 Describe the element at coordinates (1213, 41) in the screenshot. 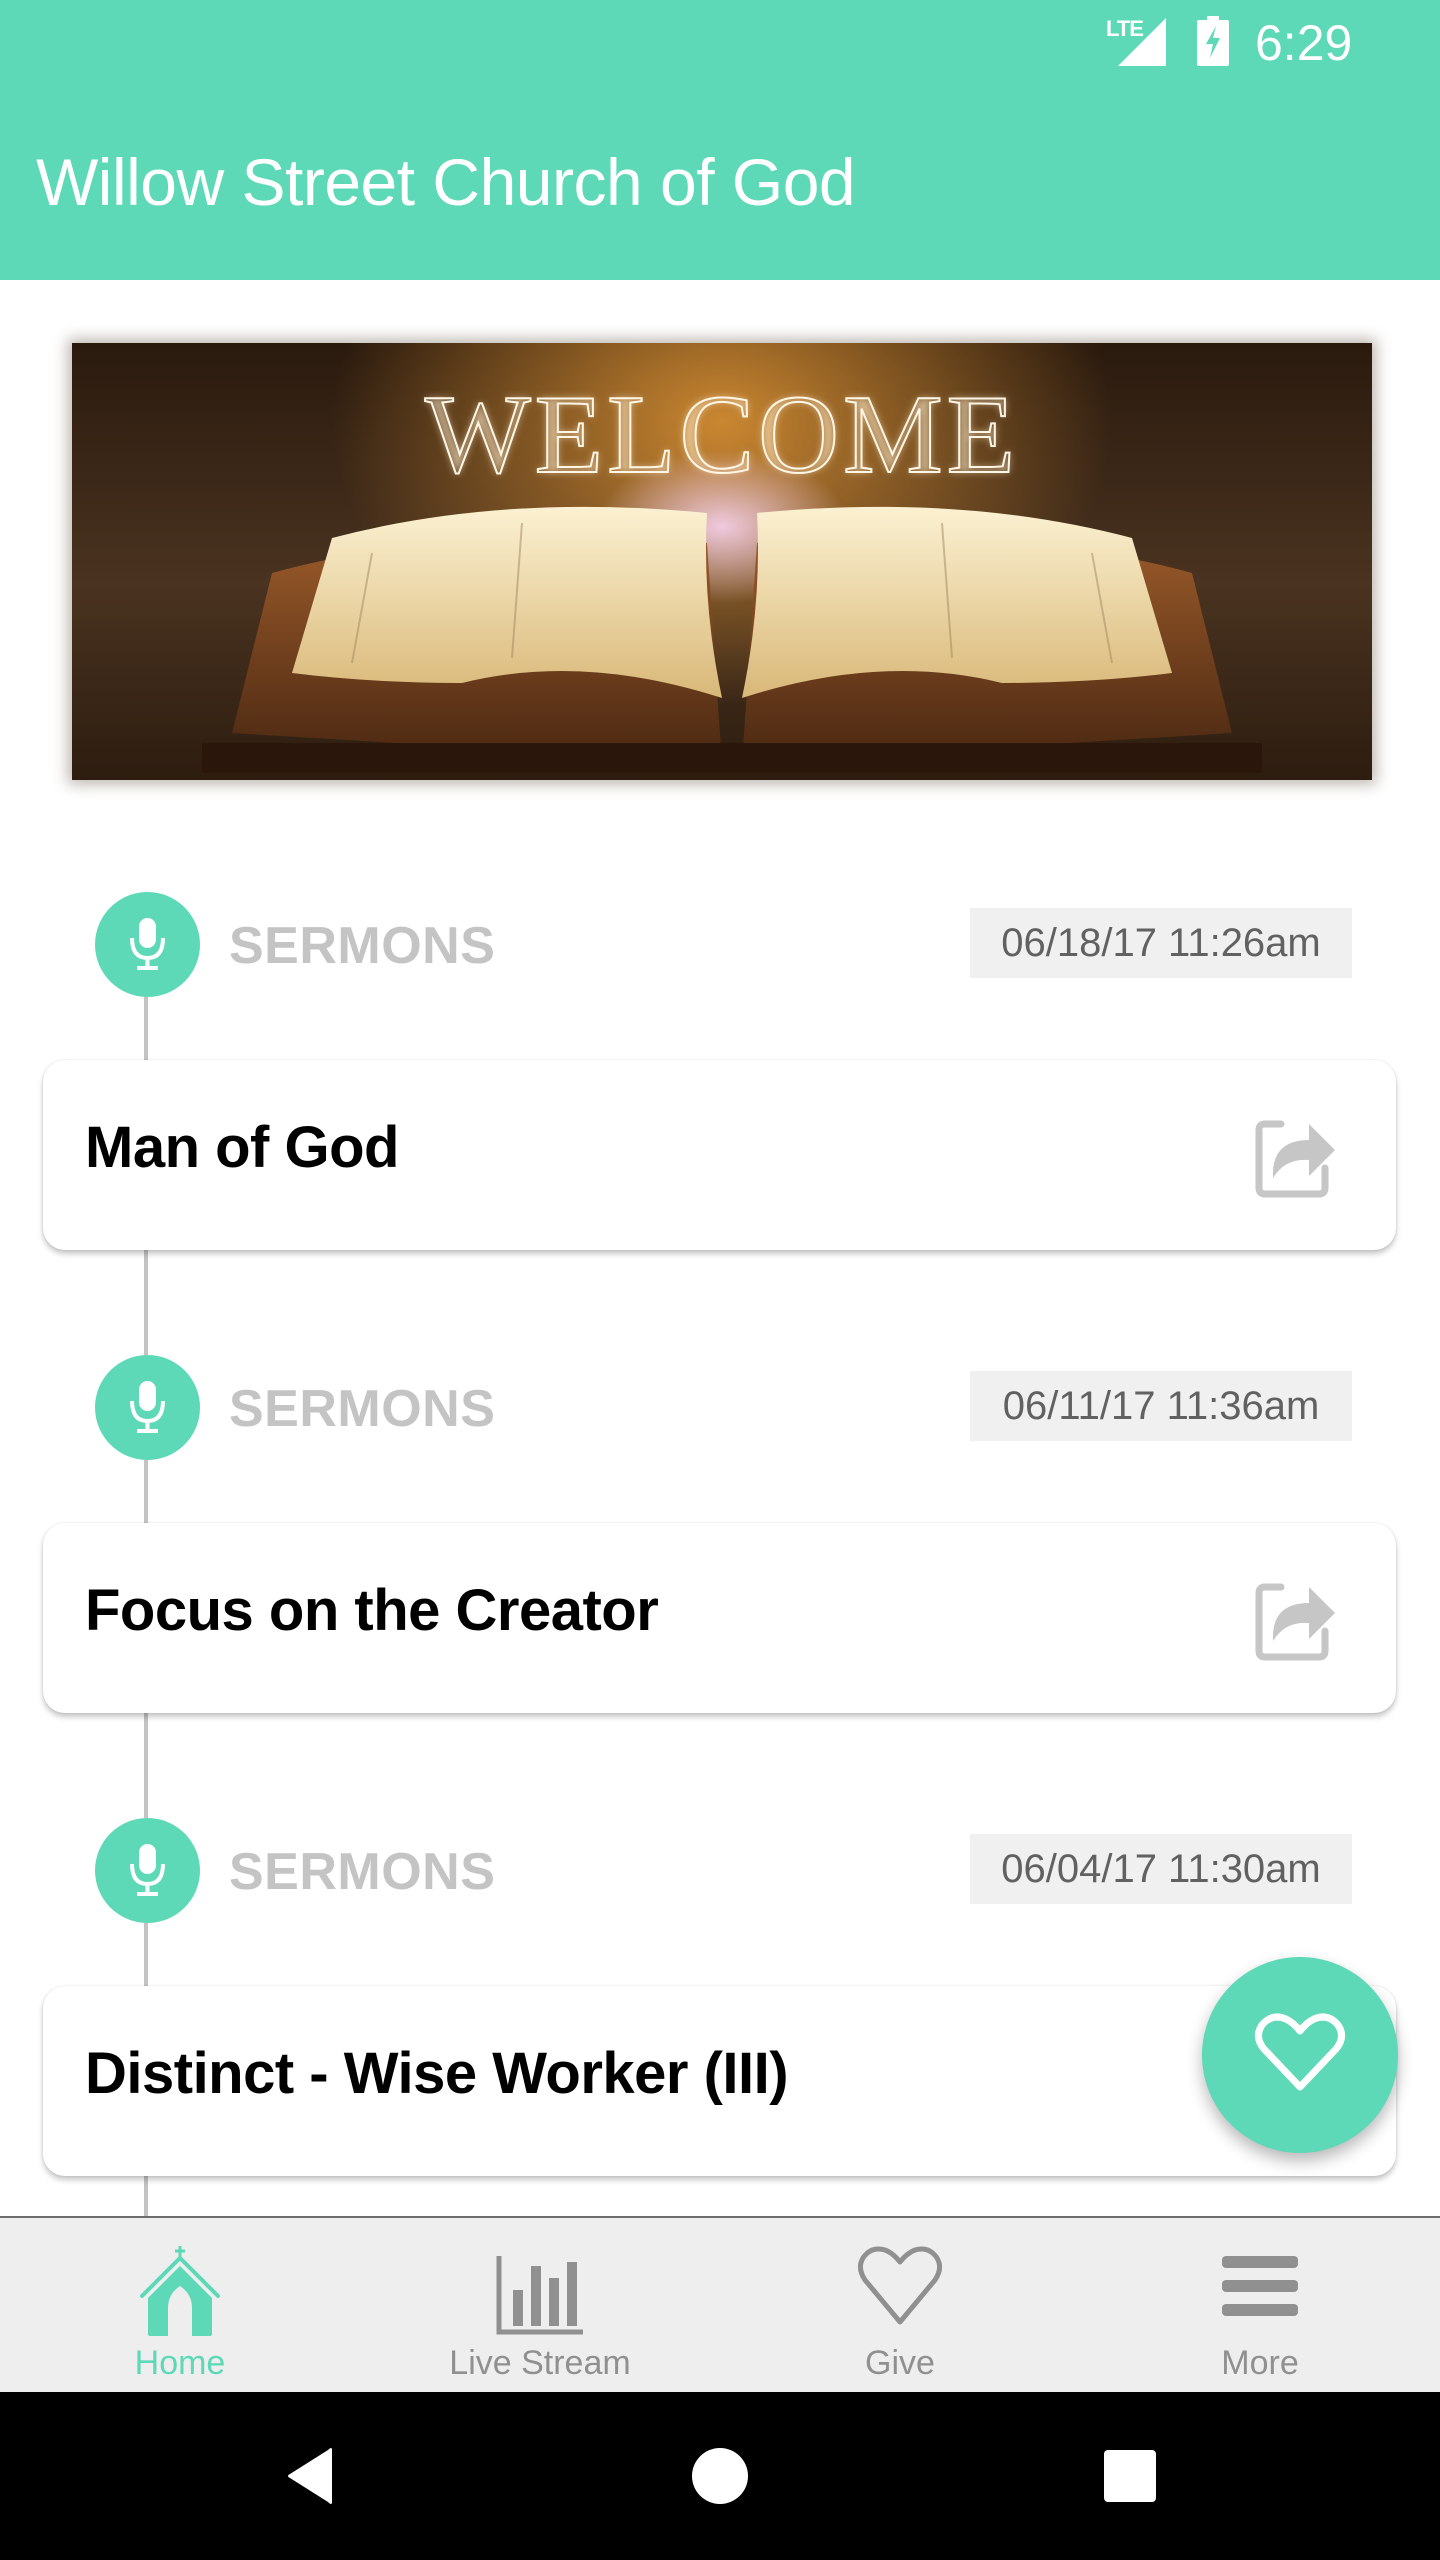

I see `battery-charging-icon` at that location.